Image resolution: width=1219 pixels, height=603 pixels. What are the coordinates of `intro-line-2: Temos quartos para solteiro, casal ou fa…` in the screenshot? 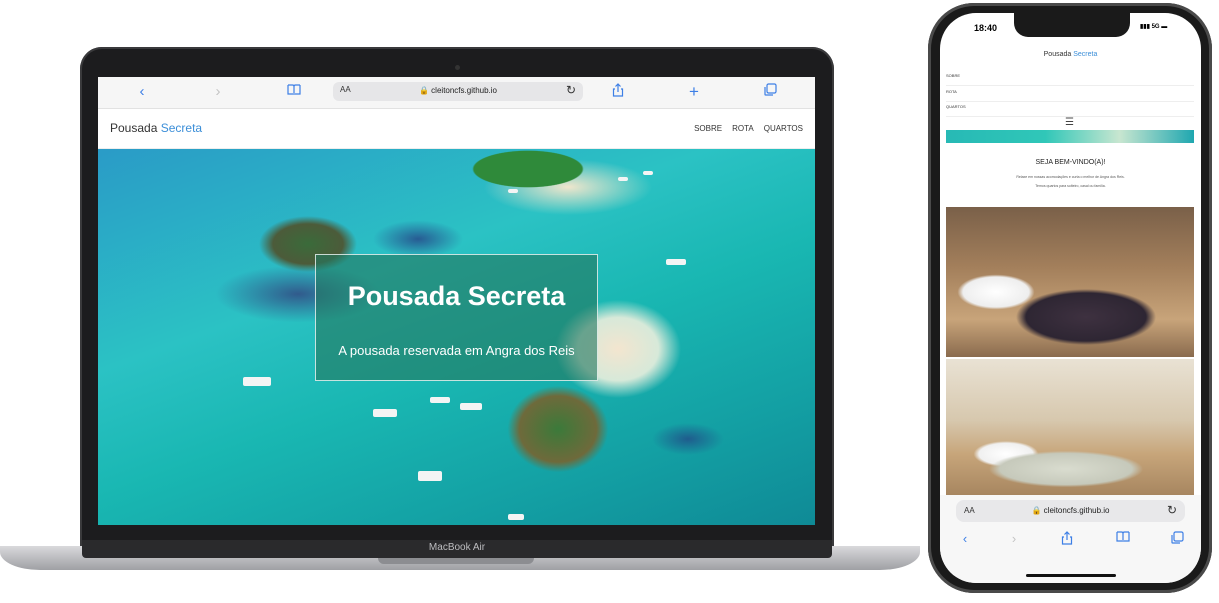 It's located at (1070, 186).